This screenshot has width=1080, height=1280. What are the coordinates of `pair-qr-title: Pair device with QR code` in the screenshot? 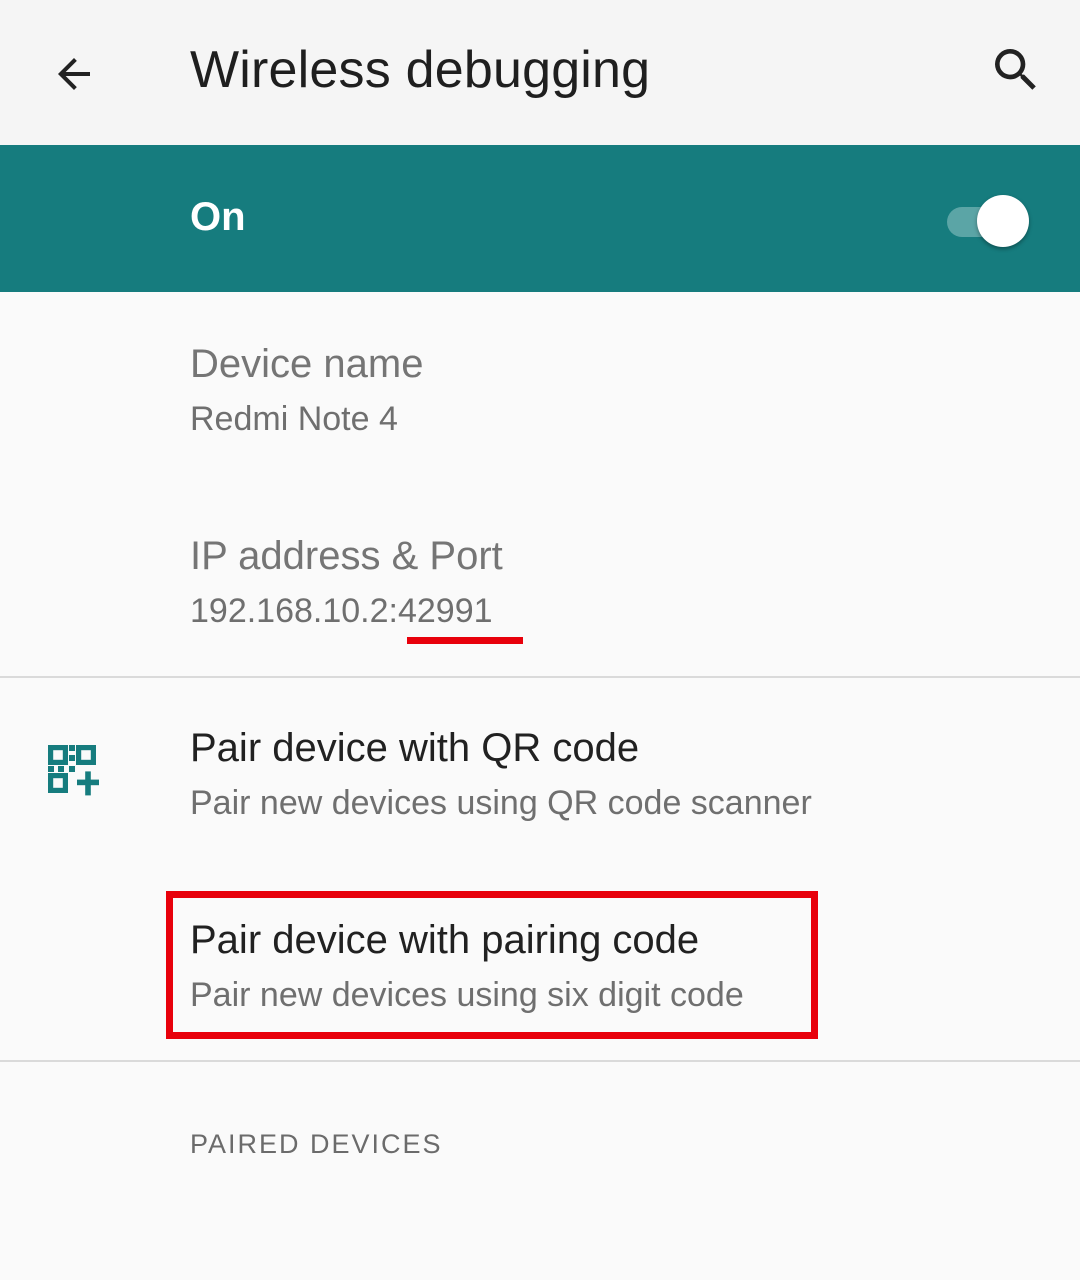 It's located at (415, 748).